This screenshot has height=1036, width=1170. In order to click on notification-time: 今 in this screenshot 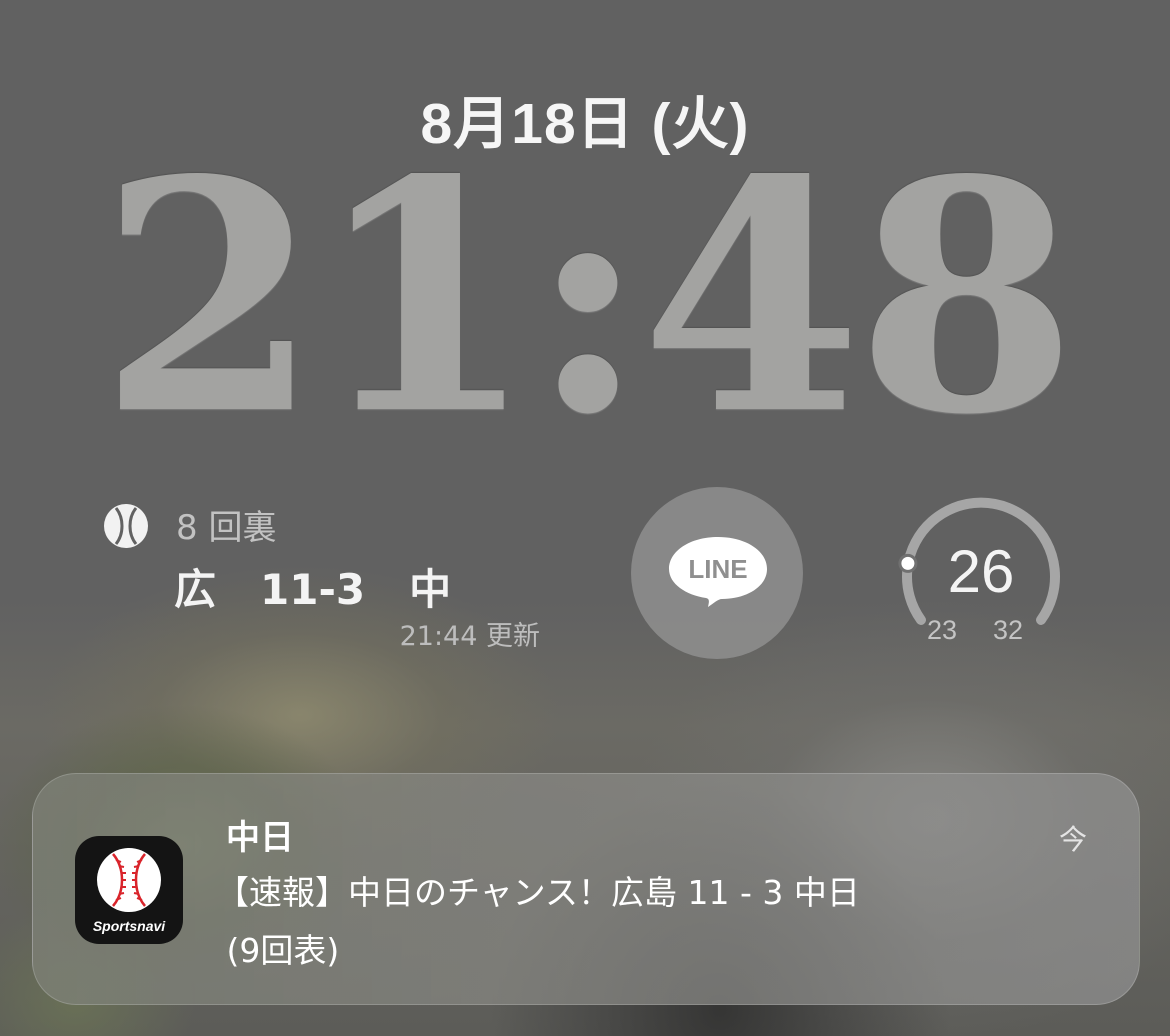, I will do `click(1072, 839)`.